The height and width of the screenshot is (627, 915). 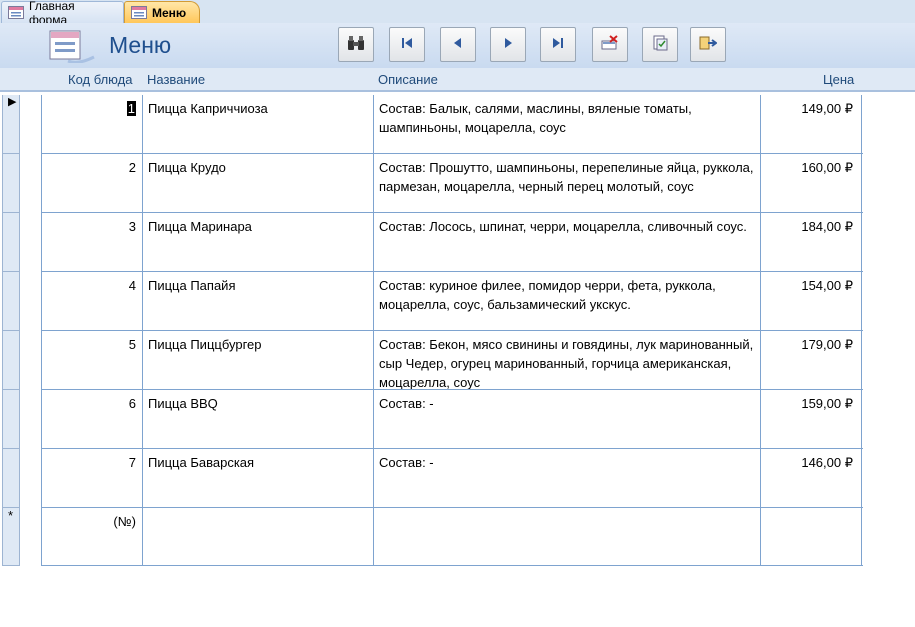 I want to click on first-record-icon, so click(x=407, y=44).